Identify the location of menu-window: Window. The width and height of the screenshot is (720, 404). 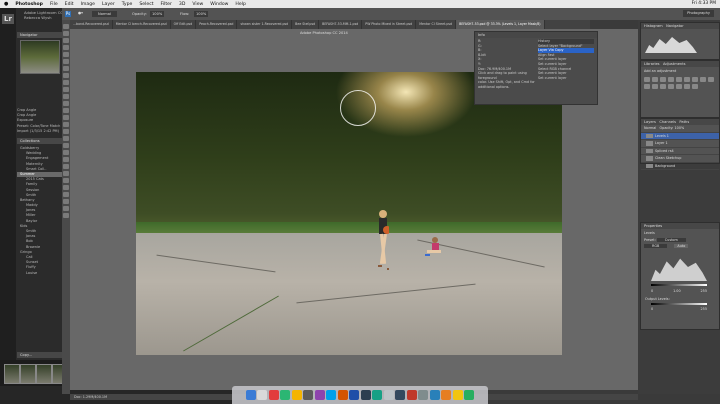
(219, 4).